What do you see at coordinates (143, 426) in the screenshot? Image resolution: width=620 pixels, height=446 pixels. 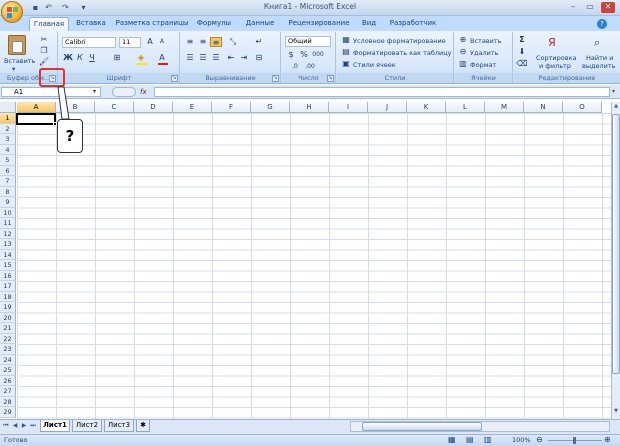 I see `insert-sheet-icon: ✱` at bounding box center [143, 426].